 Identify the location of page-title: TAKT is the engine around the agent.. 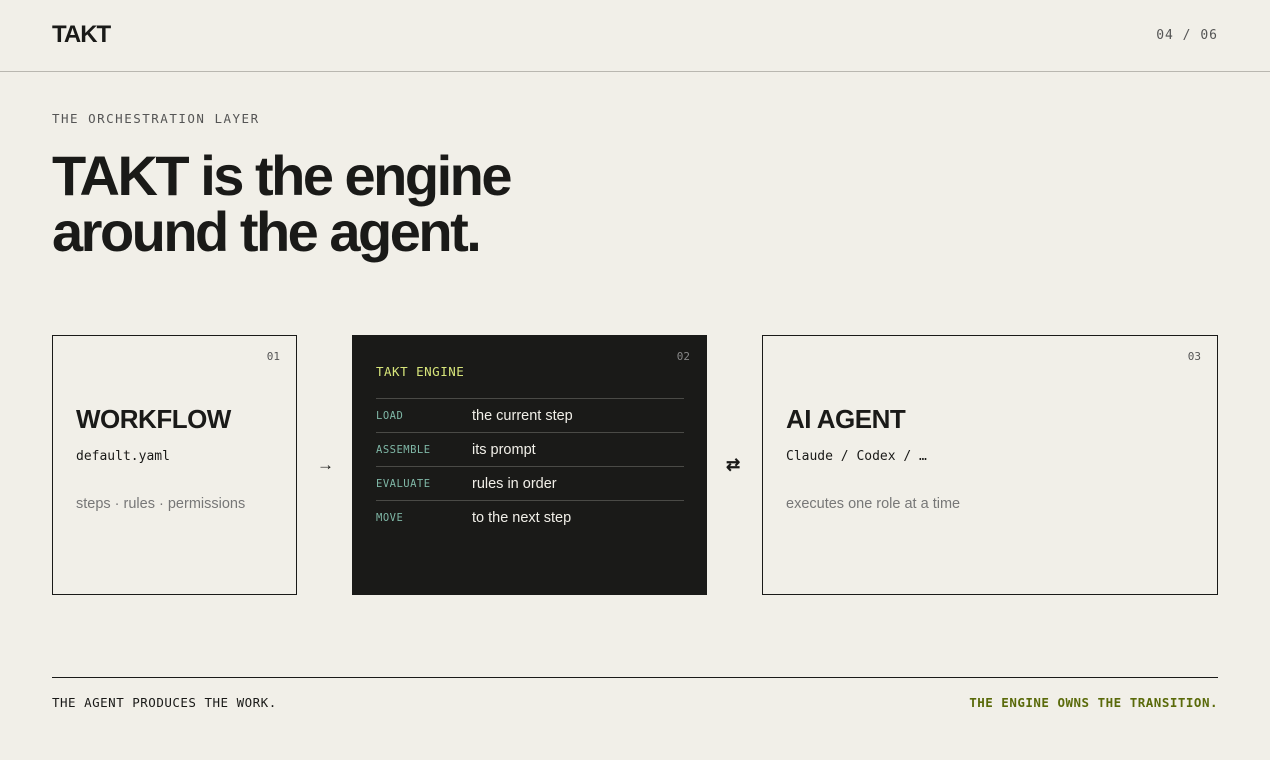
(282, 205).